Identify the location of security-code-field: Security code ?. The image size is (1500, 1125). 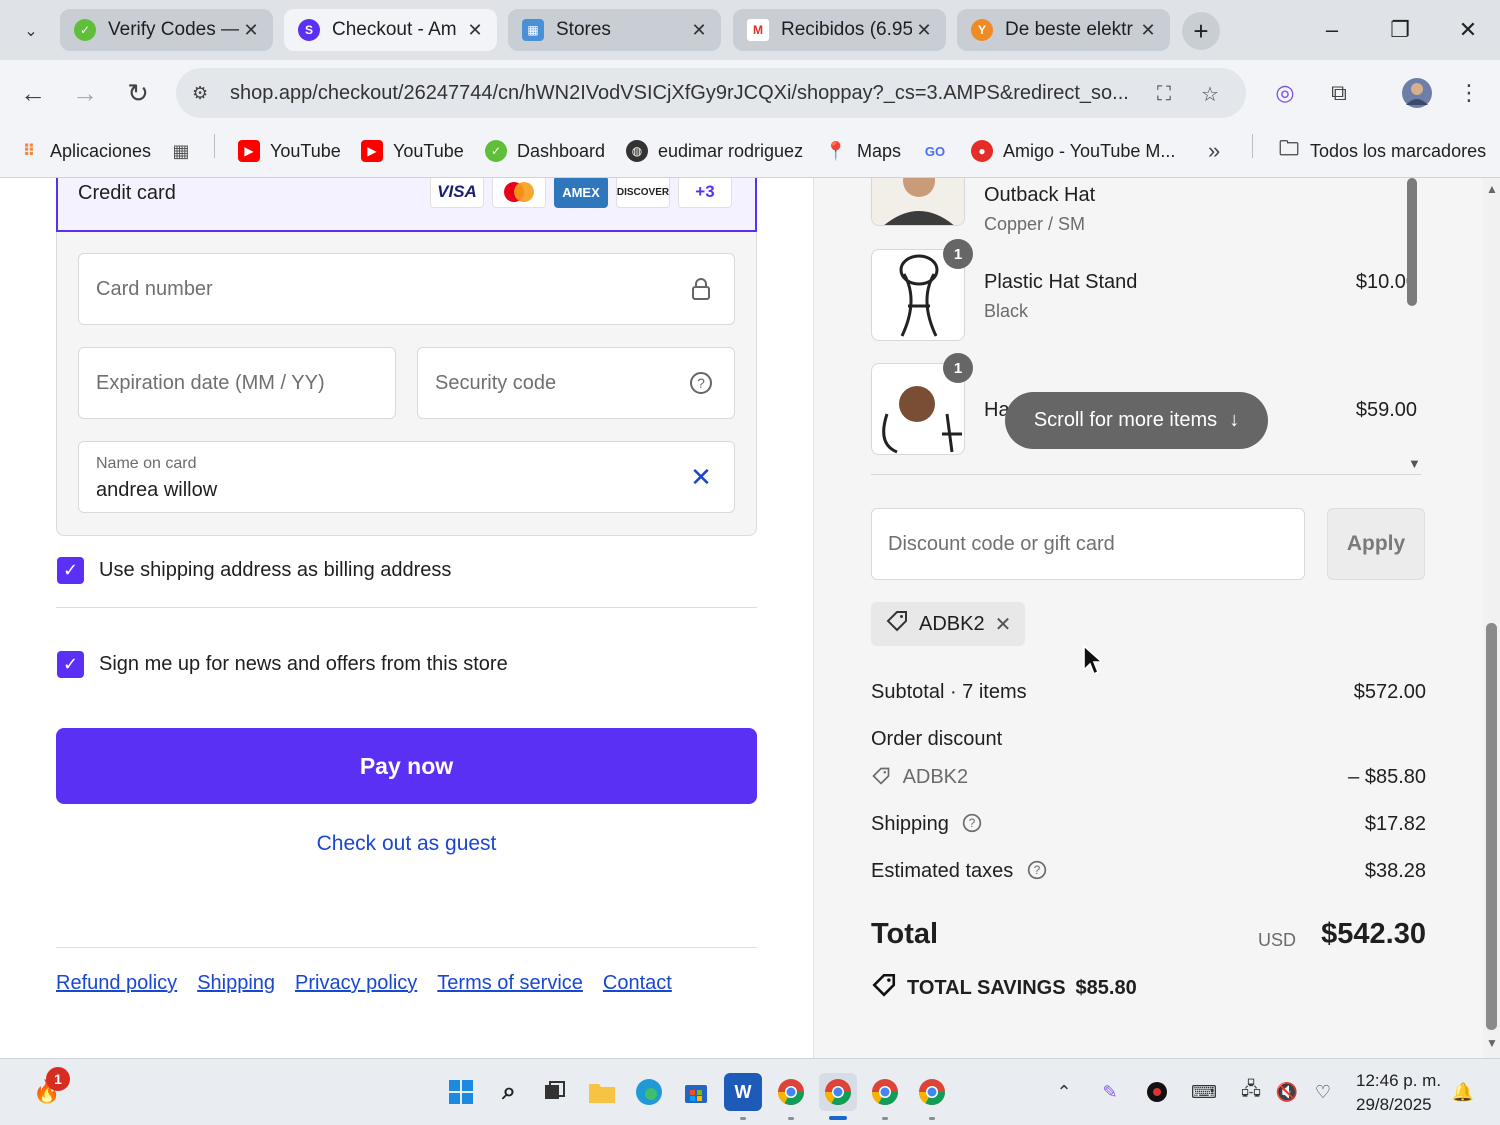
(576, 383).